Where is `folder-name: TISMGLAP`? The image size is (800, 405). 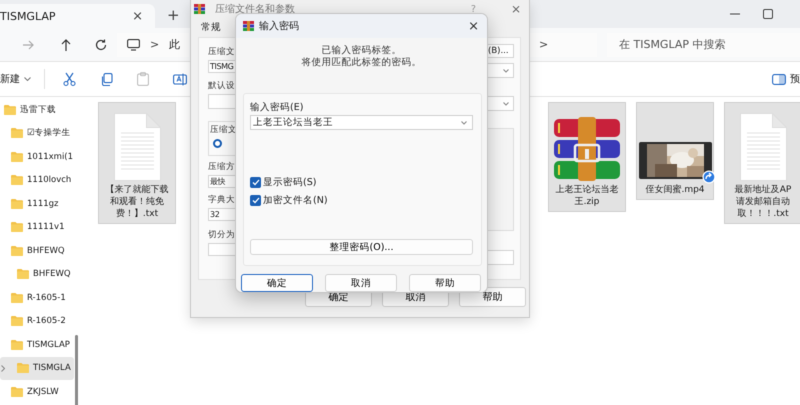
folder-name: TISMGLAP is located at coordinates (48, 345).